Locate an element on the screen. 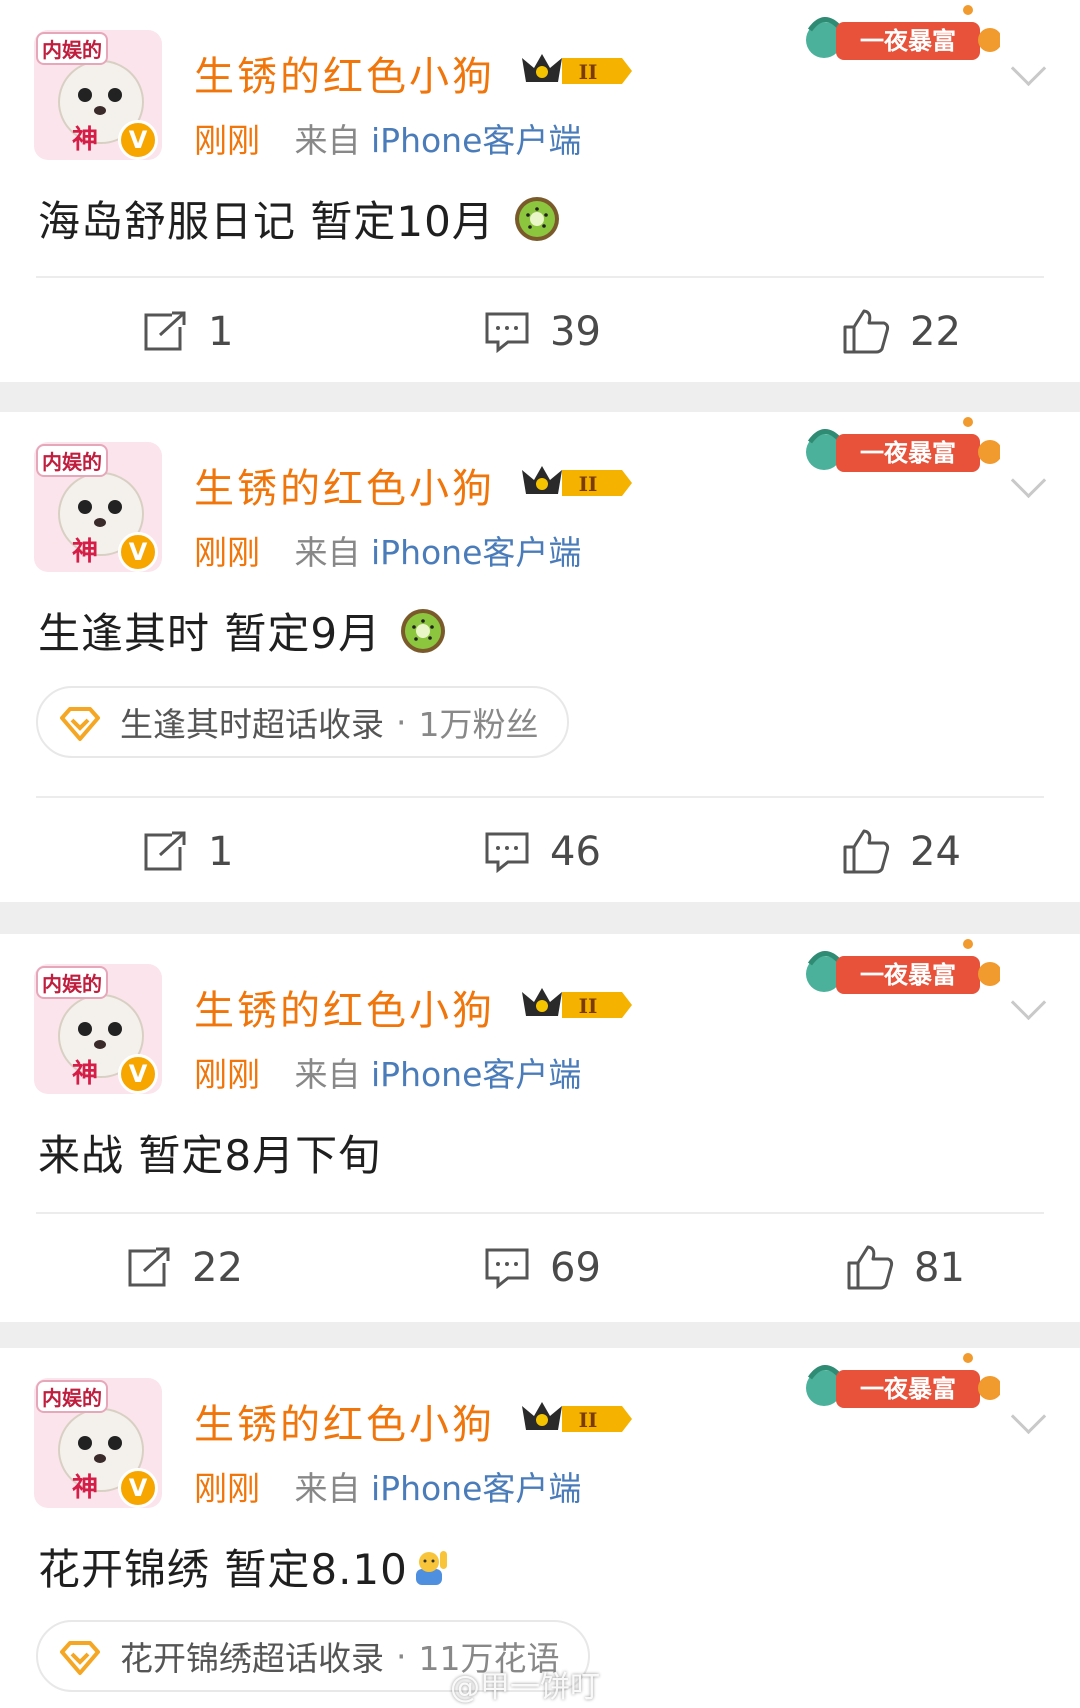 This screenshot has height=1708, width=1080. comment-button: 46 is located at coordinates (542, 852).